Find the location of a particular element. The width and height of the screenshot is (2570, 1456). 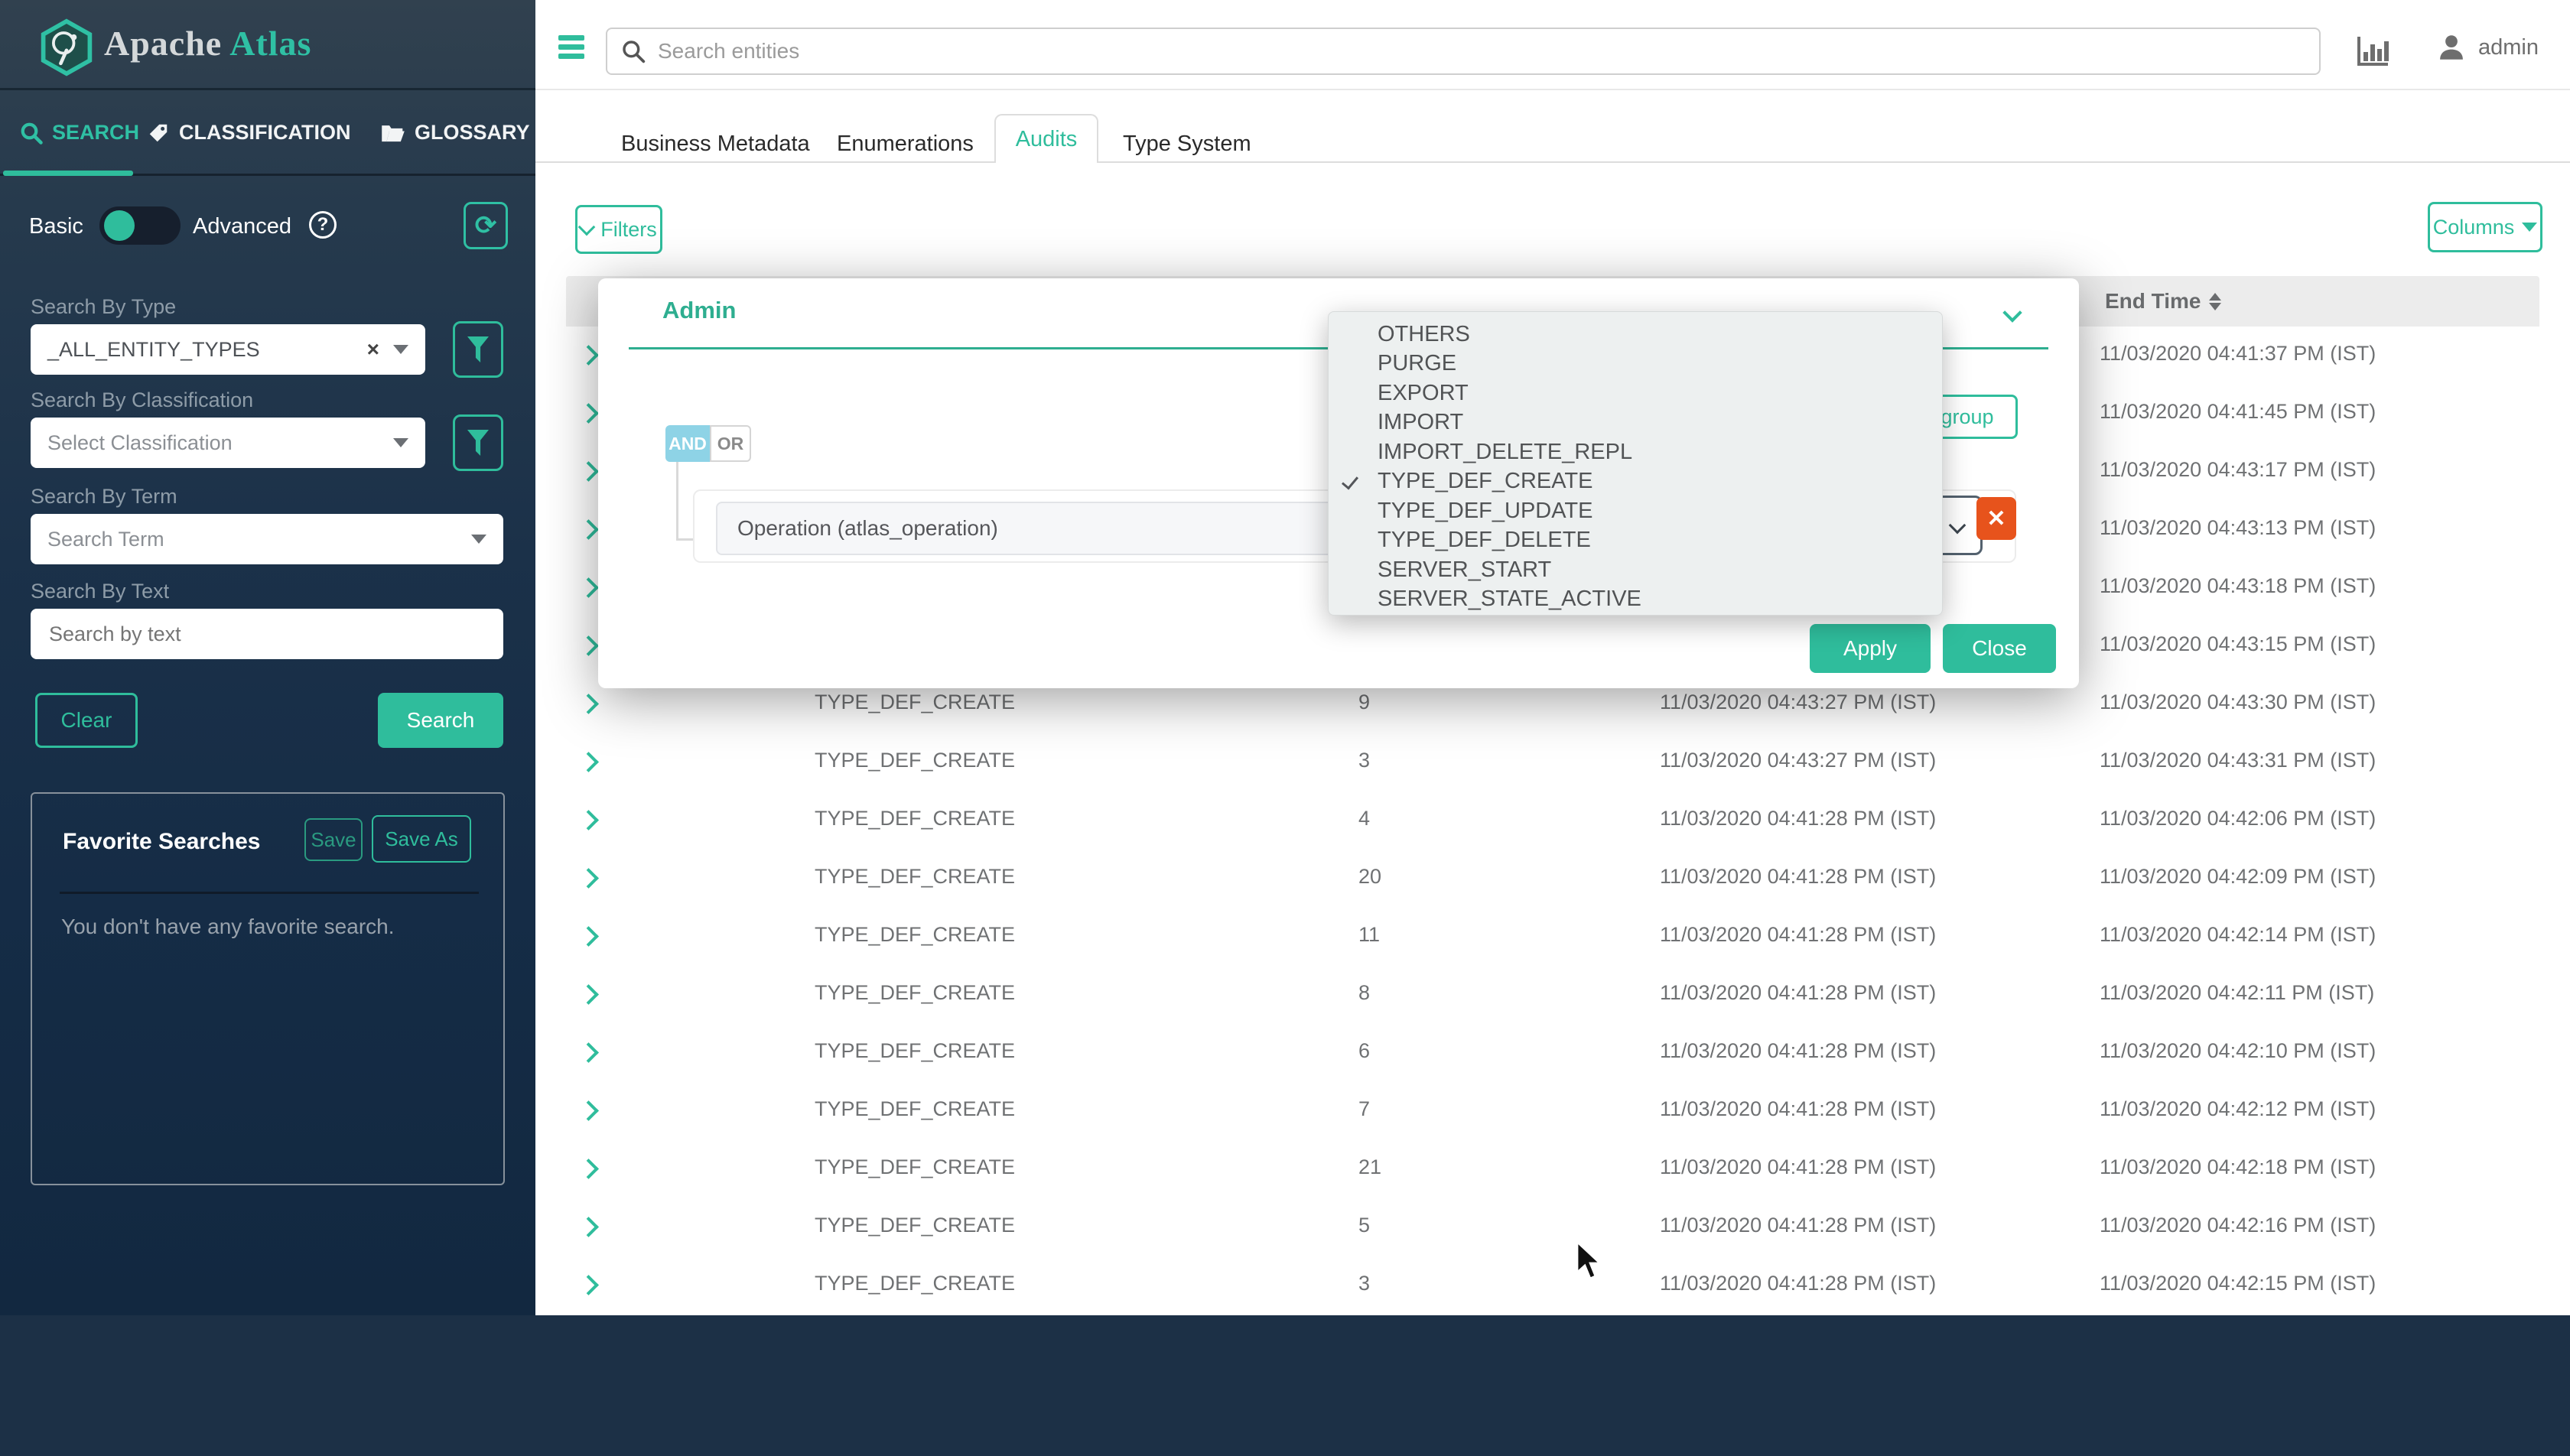

end-time-cell: 11/03/2020 04:42:10 PM (IST) is located at coordinates (2238, 1050).